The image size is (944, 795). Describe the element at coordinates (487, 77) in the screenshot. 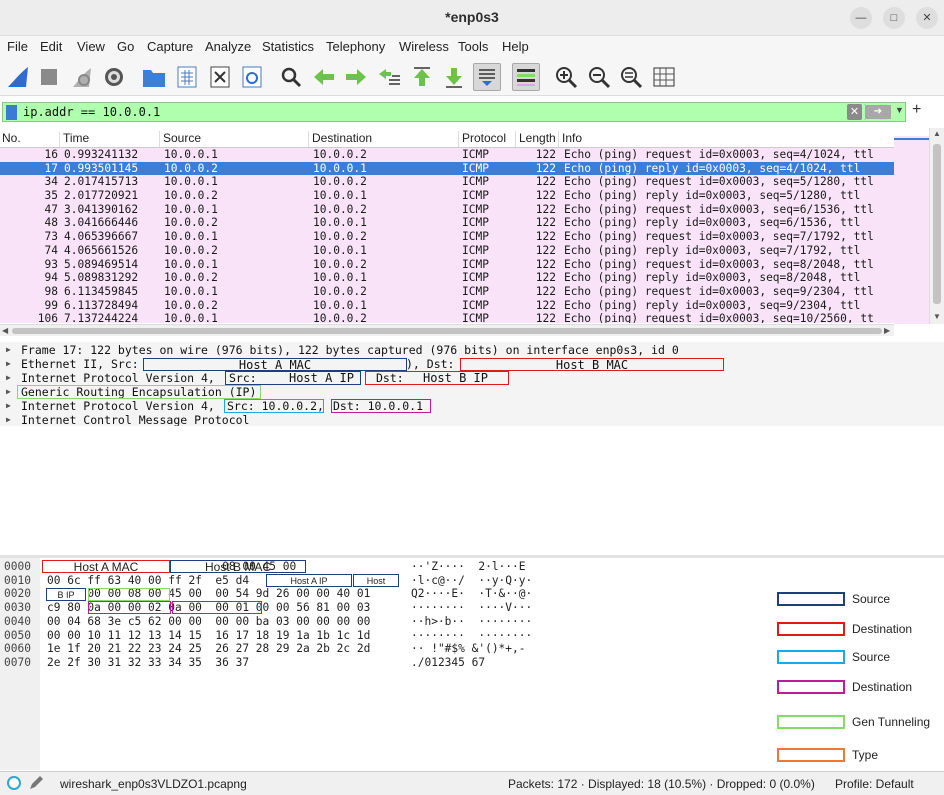

I see `autoscroll-button` at that location.